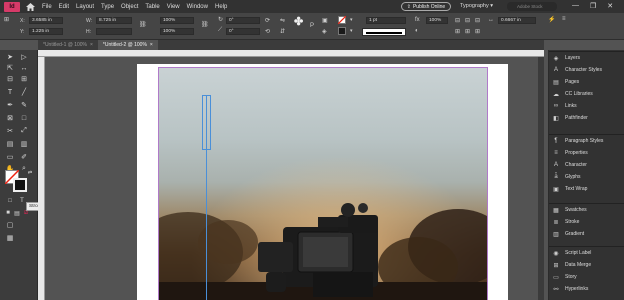  I want to click on select-content-icon: ◈, so click(324, 31).